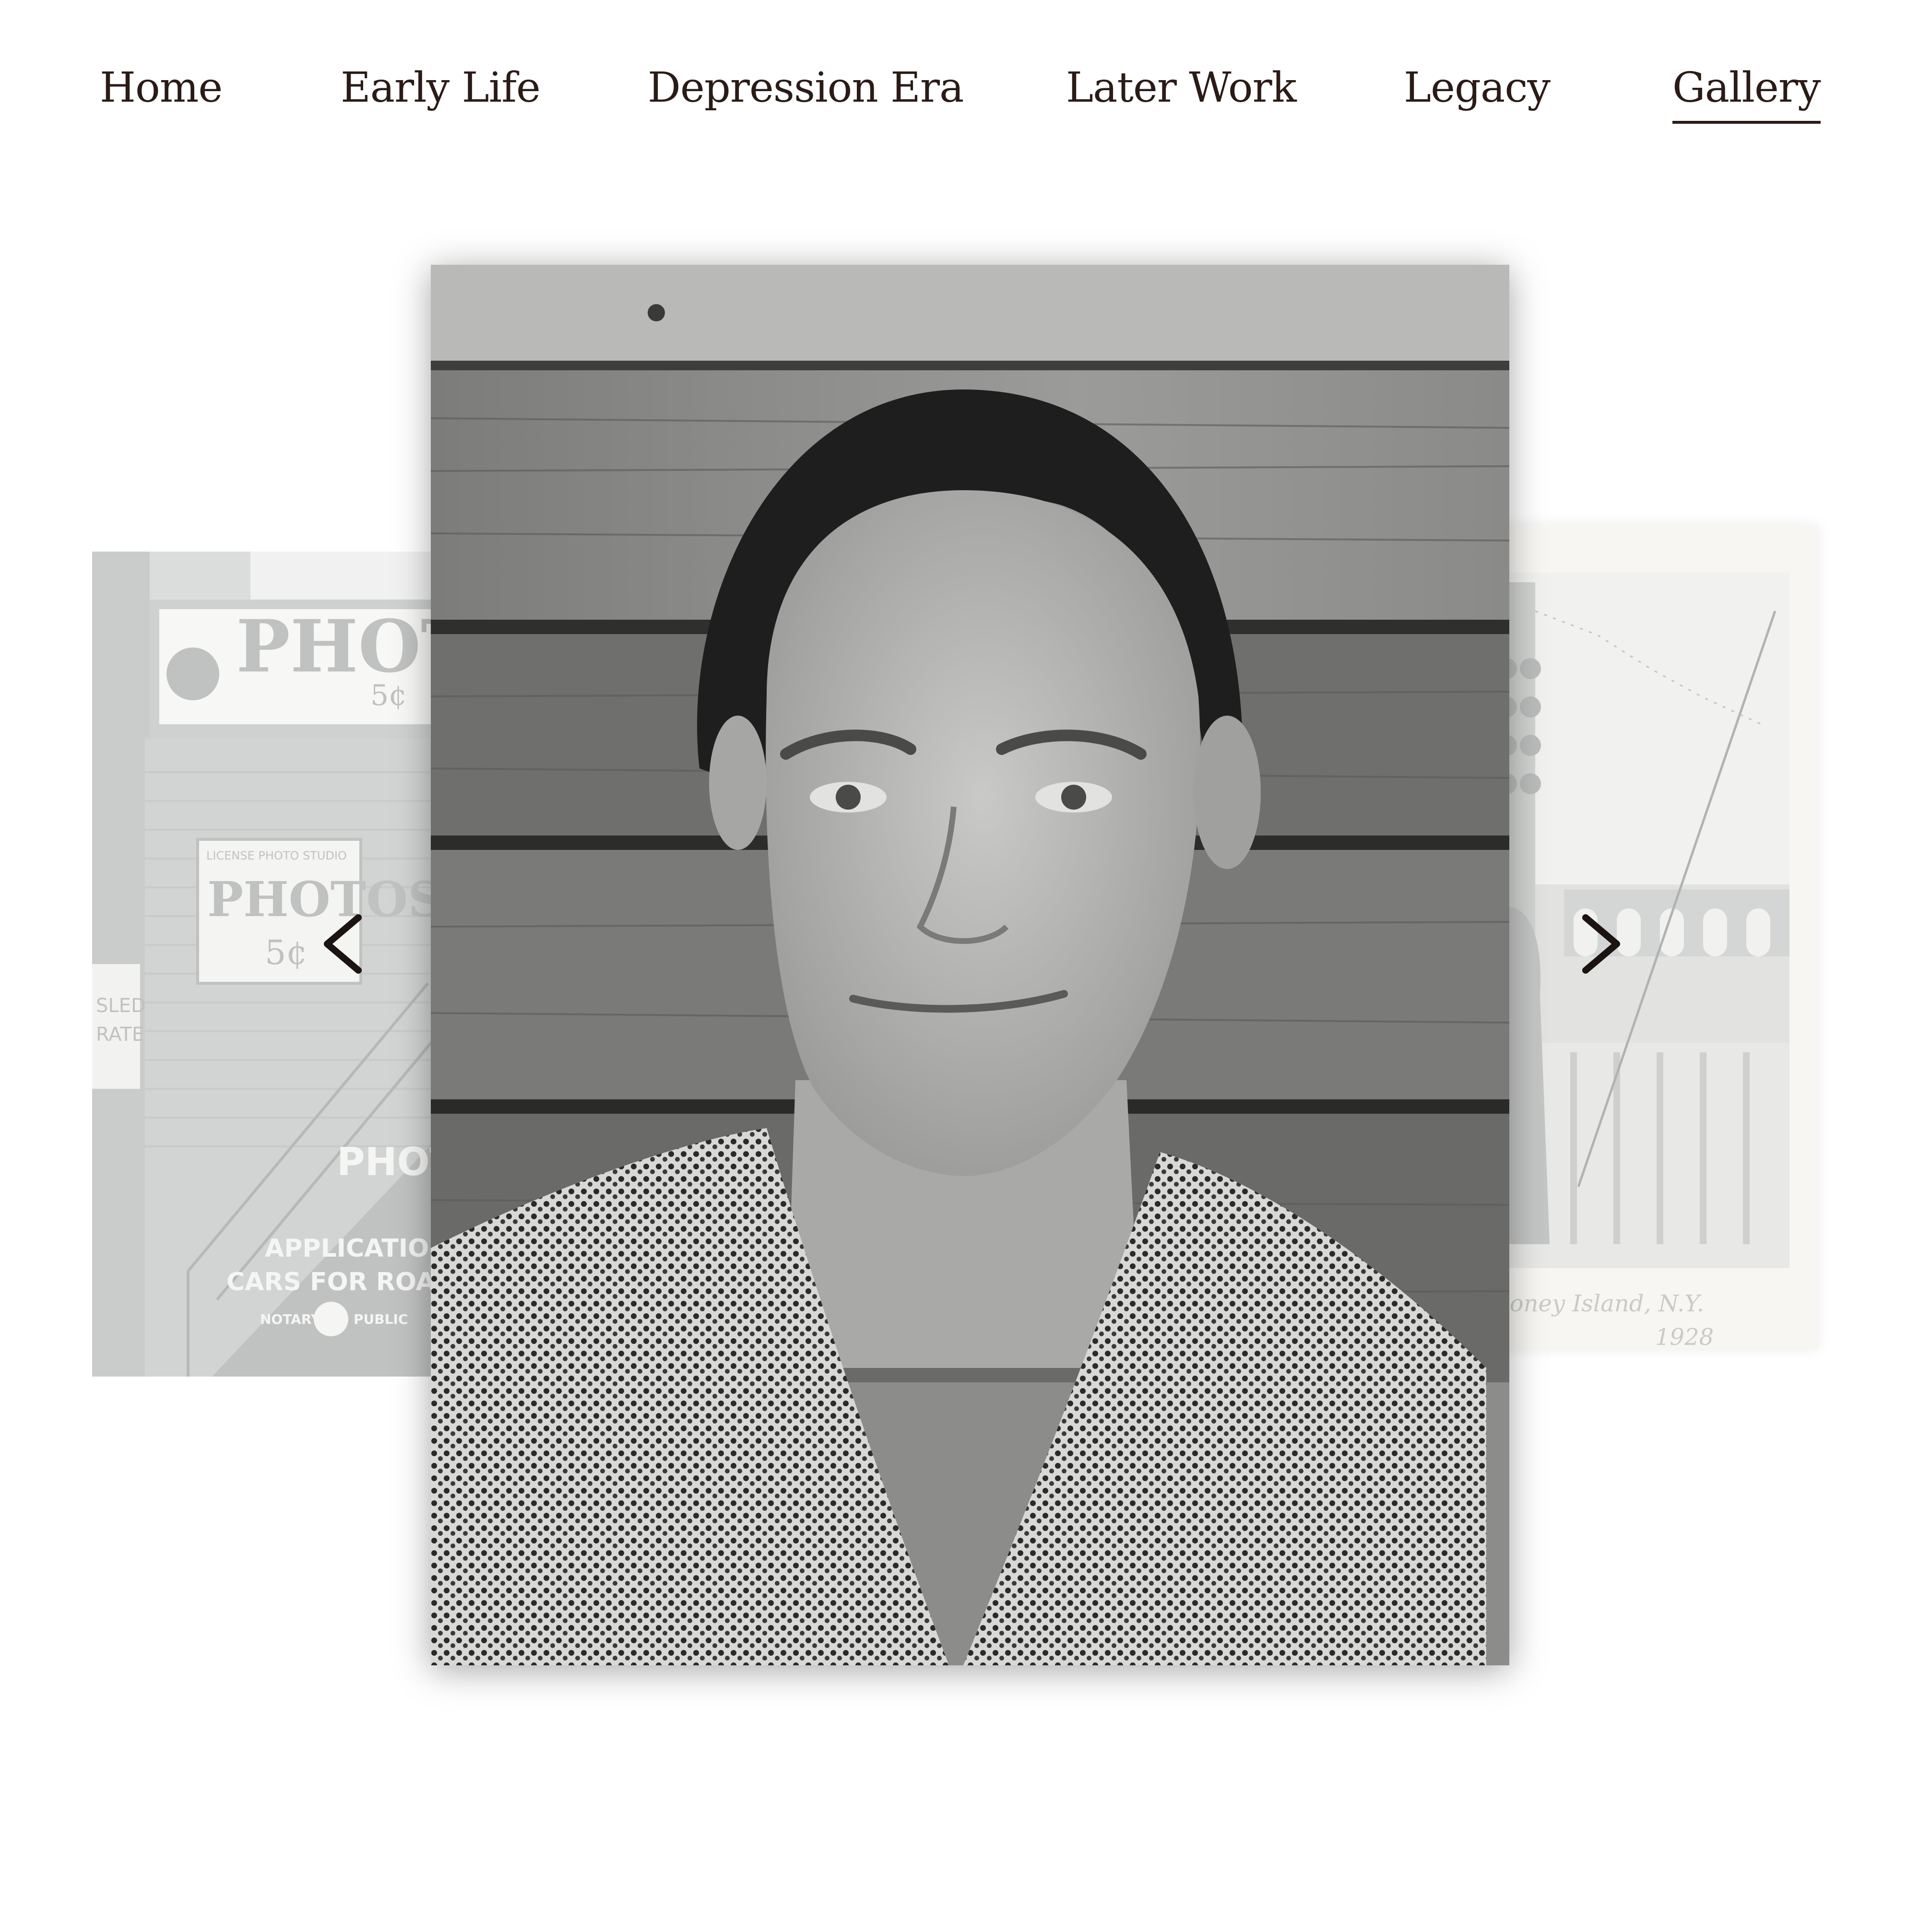  What do you see at coordinates (342, 1282) in the screenshot?
I see `sign-text: CARS FOR ROAD TES` at bounding box center [342, 1282].